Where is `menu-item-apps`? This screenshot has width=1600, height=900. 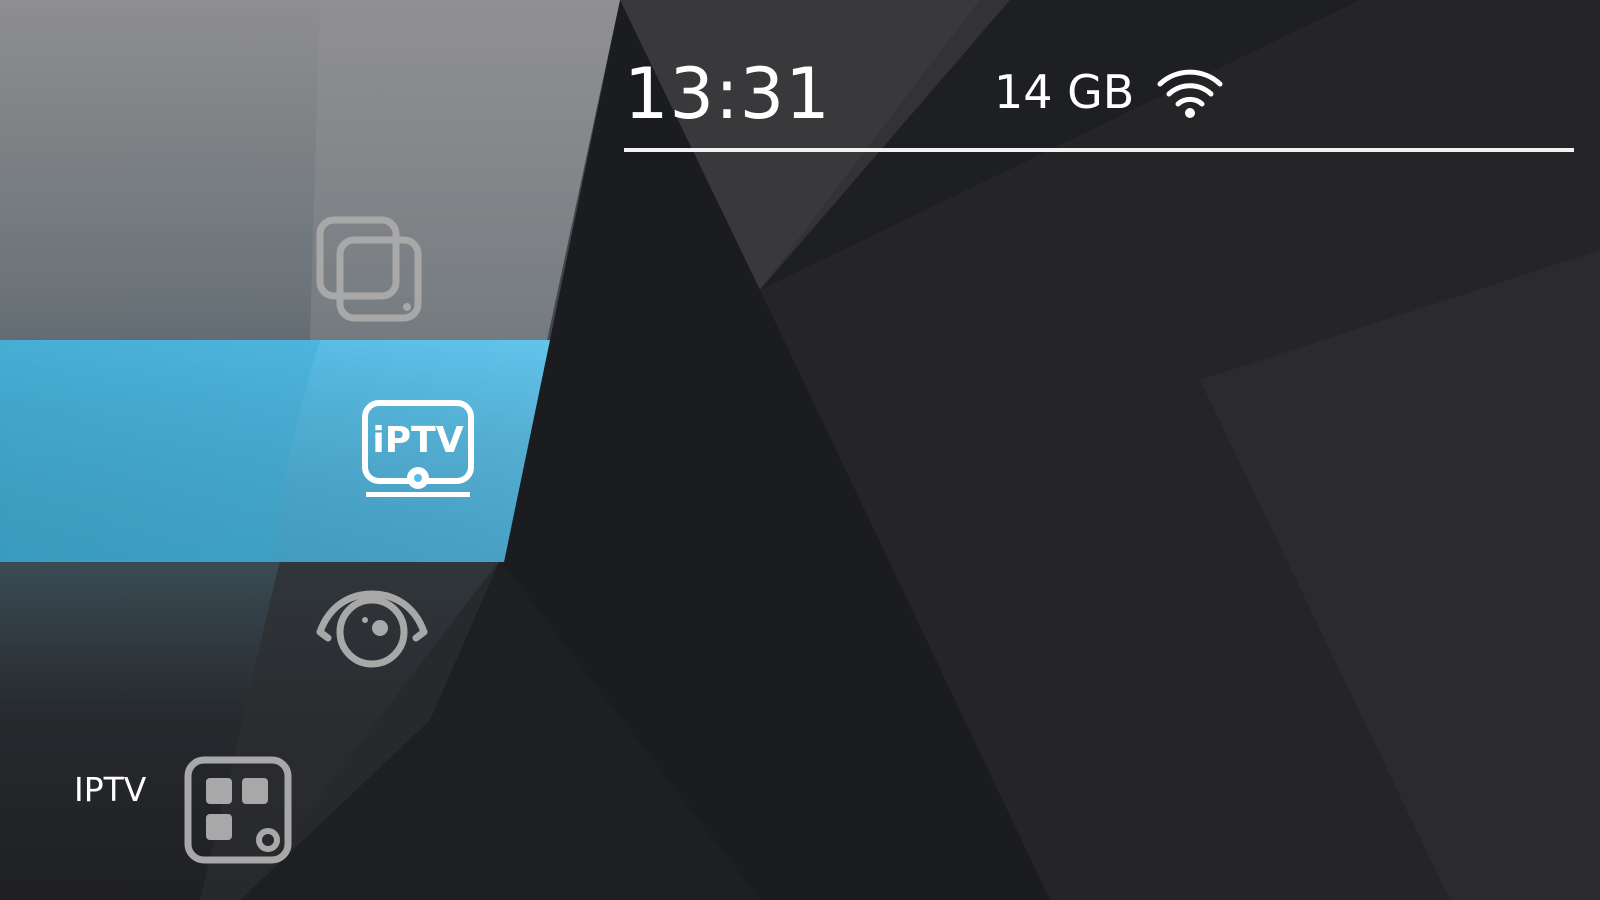 menu-item-apps is located at coordinates (238, 810).